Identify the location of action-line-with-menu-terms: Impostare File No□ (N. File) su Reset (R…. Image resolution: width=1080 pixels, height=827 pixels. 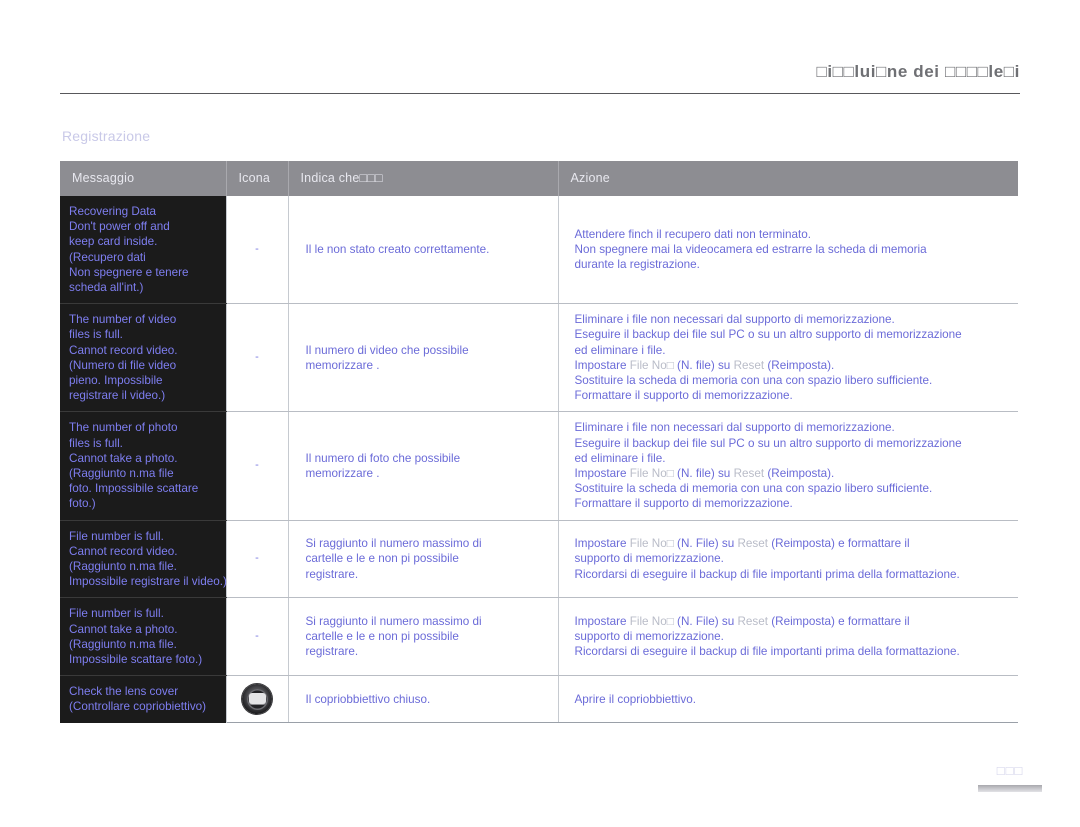
(792, 543).